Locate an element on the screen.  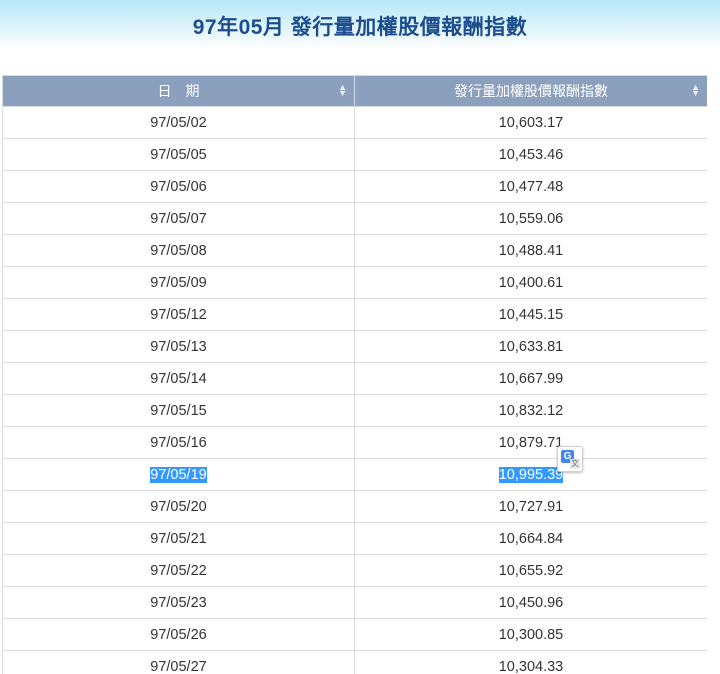
index-value-cell: 10,445.15 is located at coordinates (530, 314).